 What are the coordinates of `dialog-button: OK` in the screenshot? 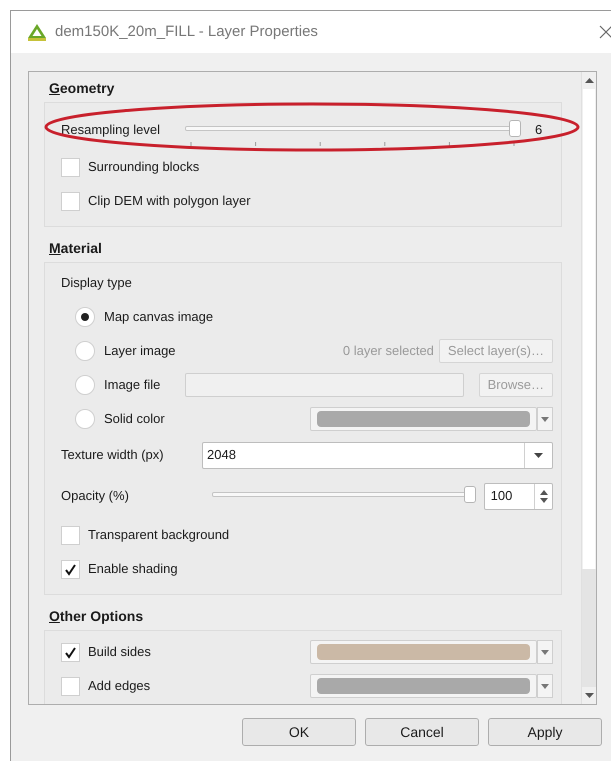 It's located at (299, 732).